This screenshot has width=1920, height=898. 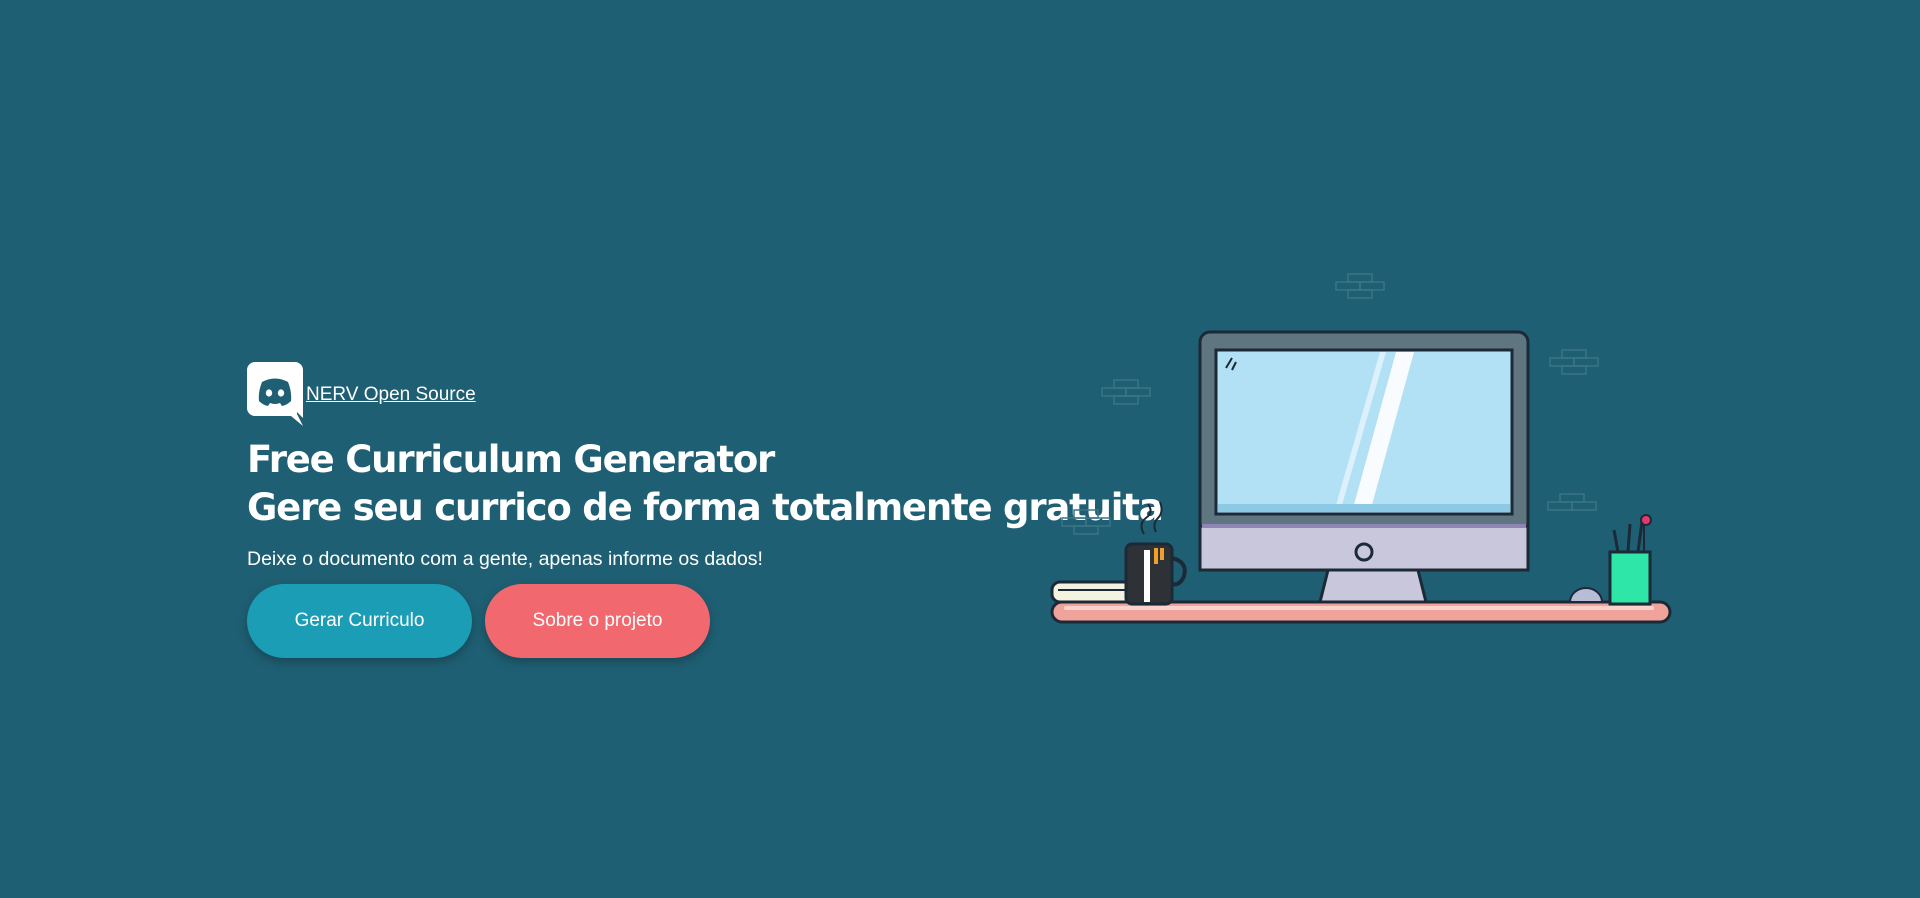 What do you see at coordinates (1373, 586) in the screenshot?
I see `monitor-stand` at bounding box center [1373, 586].